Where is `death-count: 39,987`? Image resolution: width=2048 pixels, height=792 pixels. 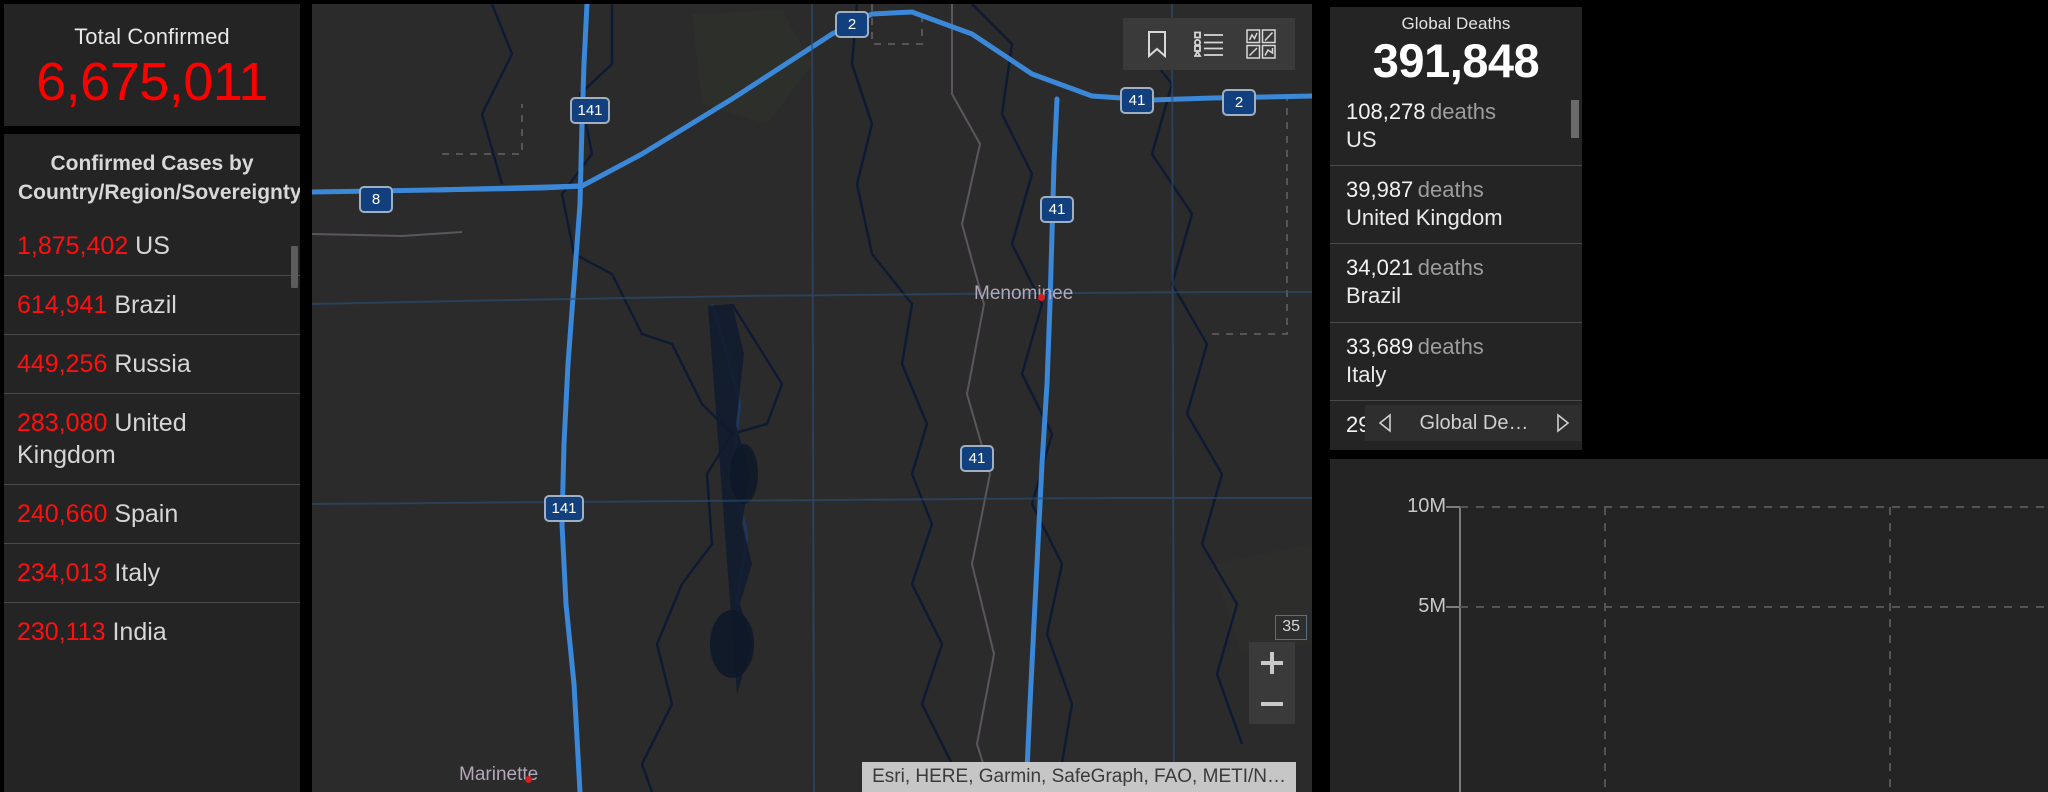 death-count: 39,987 is located at coordinates (1380, 189).